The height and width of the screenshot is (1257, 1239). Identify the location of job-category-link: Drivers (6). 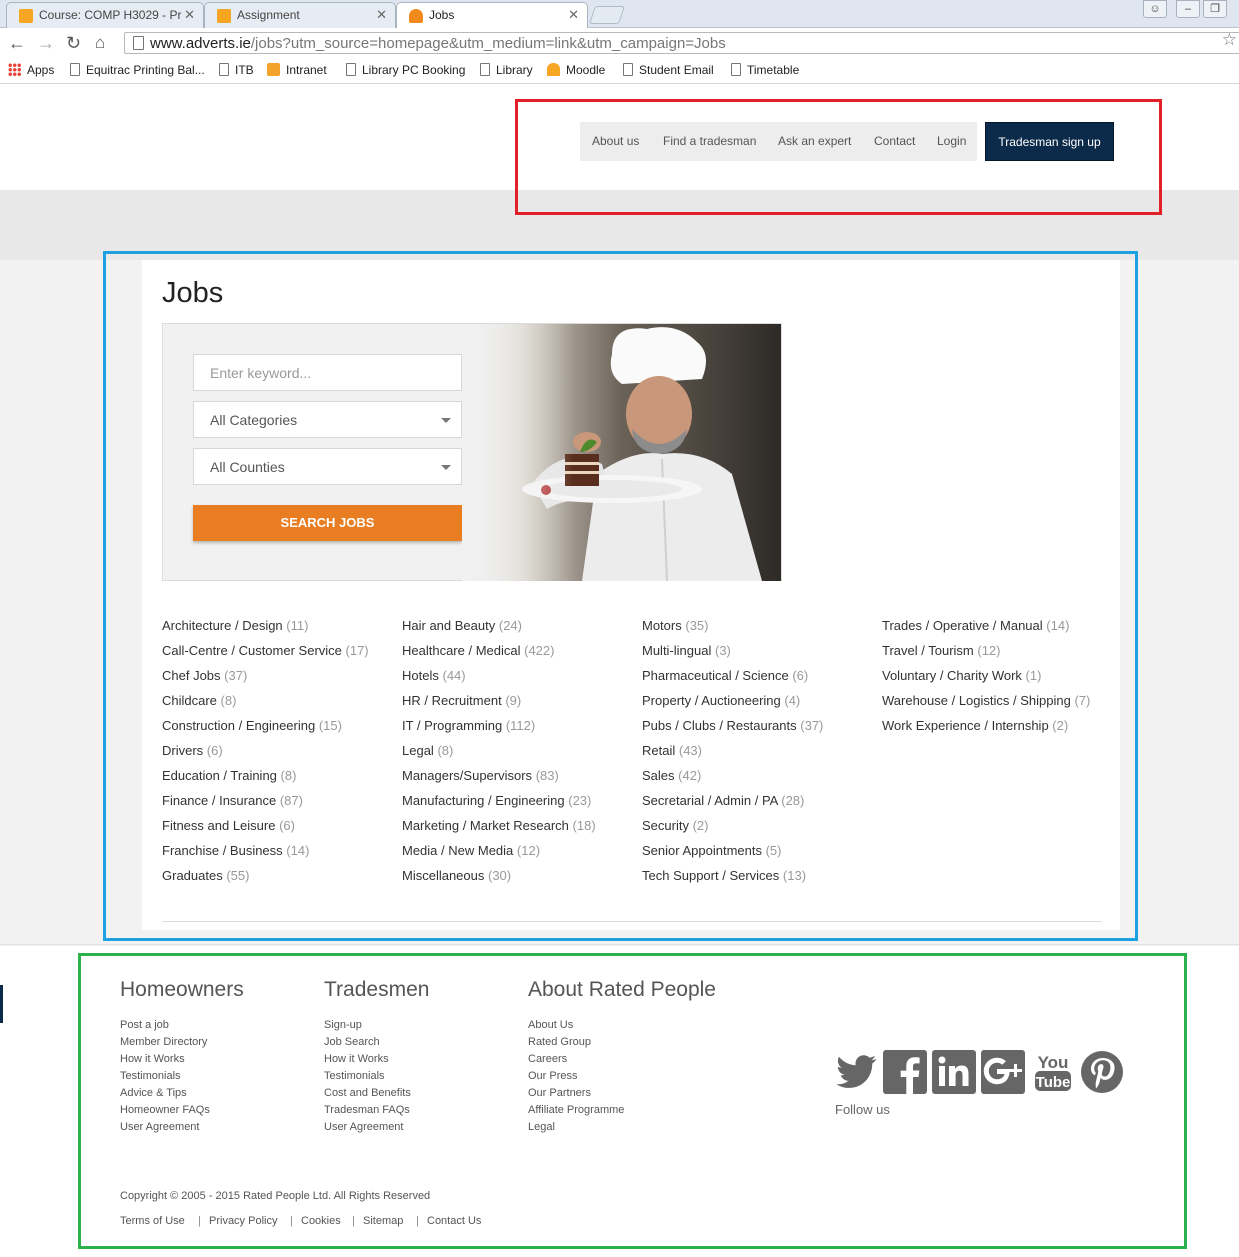
(192, 750).